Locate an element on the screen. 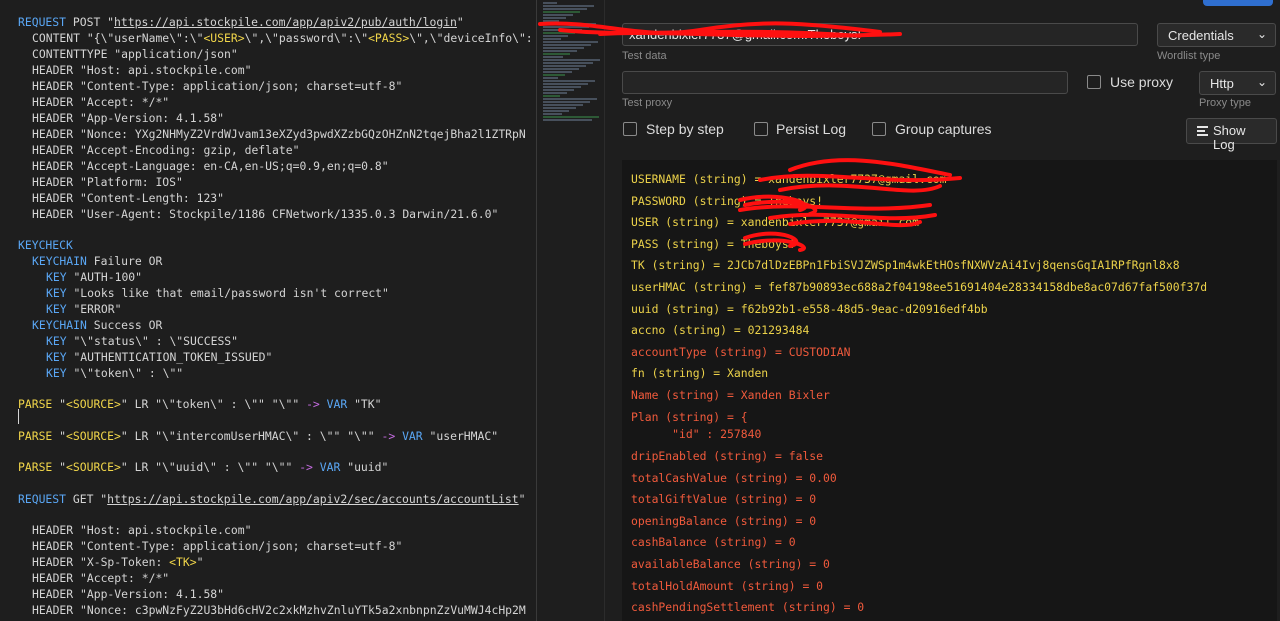  code-line: KEY "\"status\" : \"SUCCESS" is located at coordinates (142, 341).